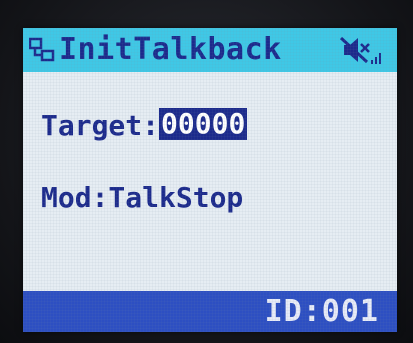  What do you see at coordinates (321, 311) in the screenshot?
I see `device-id: ID:001` at bounding box center [321, 311].